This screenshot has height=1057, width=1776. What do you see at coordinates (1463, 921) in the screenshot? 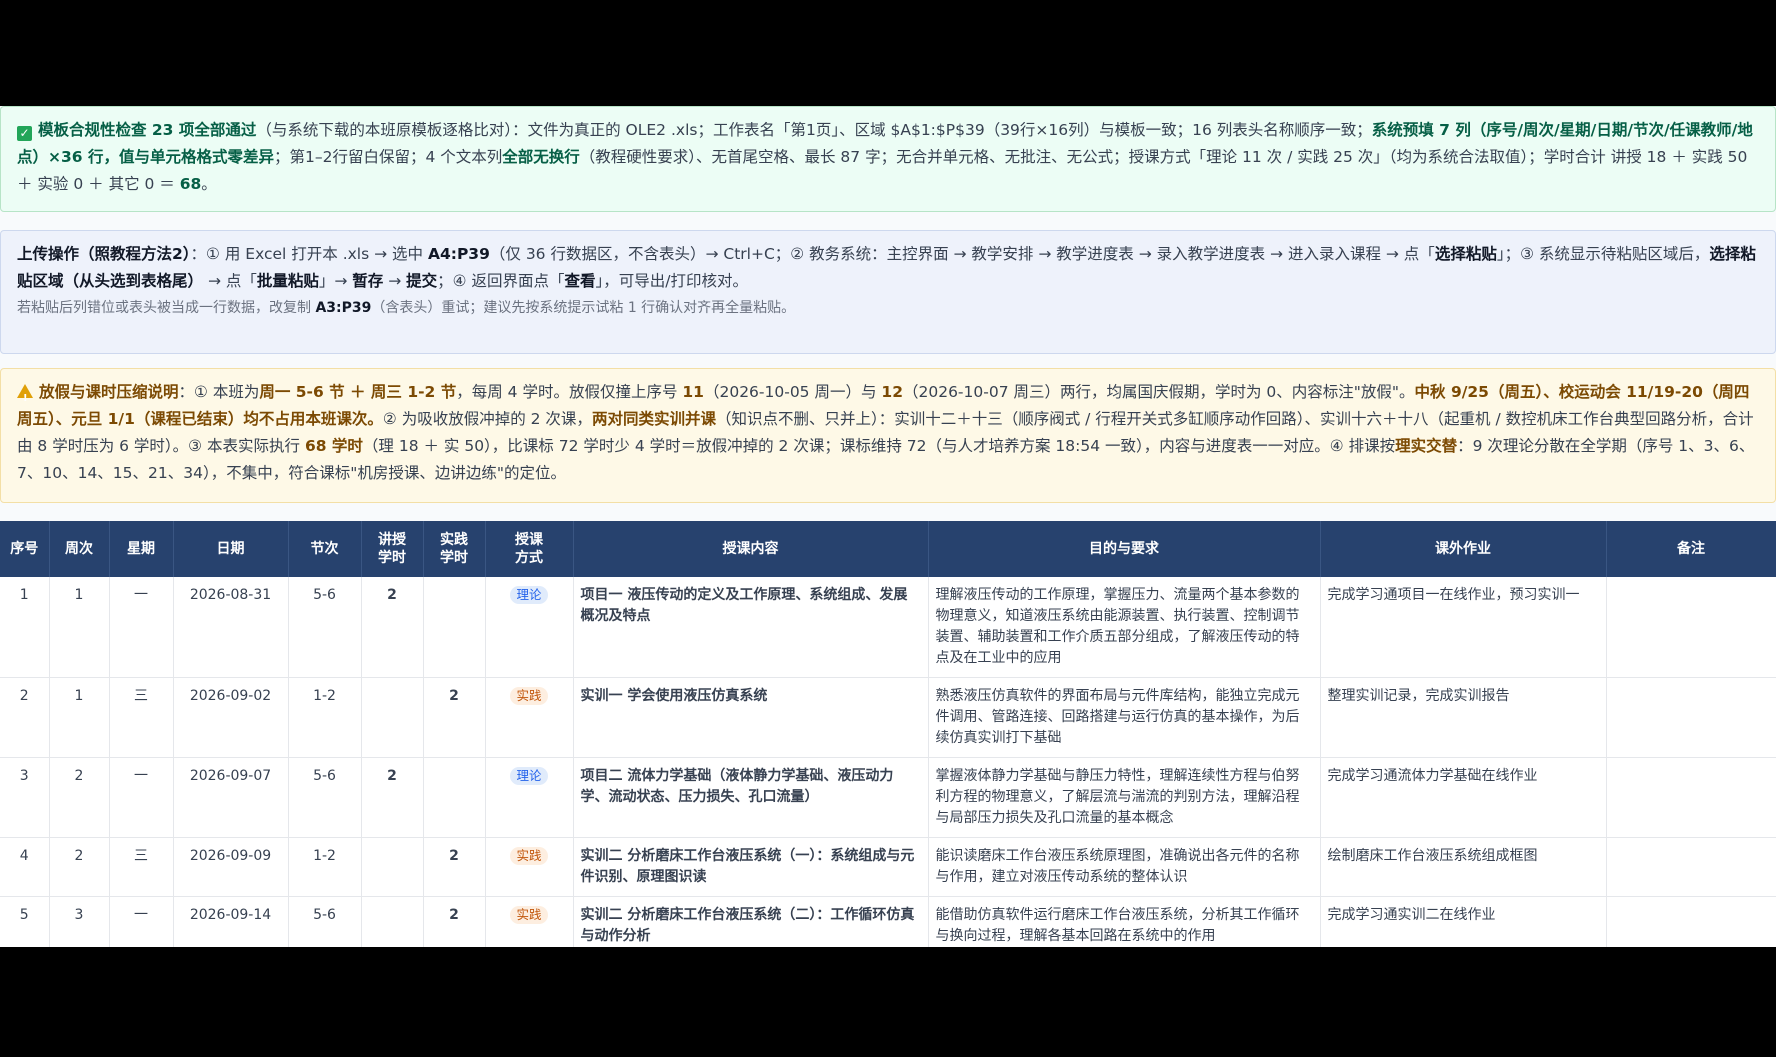
I see `homework-cell: 完成学习通实训二在线作业` at bounding box center [1463, 921].